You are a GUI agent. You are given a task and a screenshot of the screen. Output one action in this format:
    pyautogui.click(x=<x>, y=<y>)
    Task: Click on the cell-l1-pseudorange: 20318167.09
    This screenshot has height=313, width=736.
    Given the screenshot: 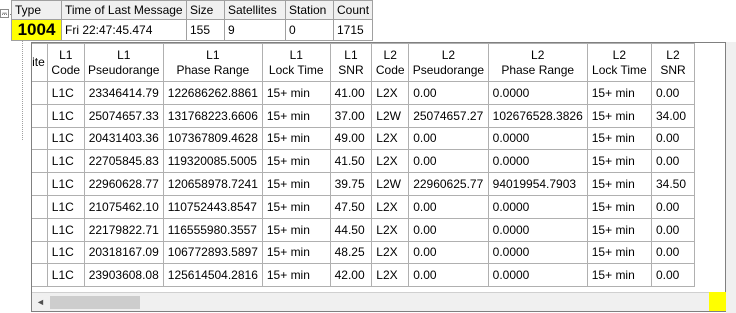 What is the action you would take?
    pyautogui.click(x=123, y=252)
    